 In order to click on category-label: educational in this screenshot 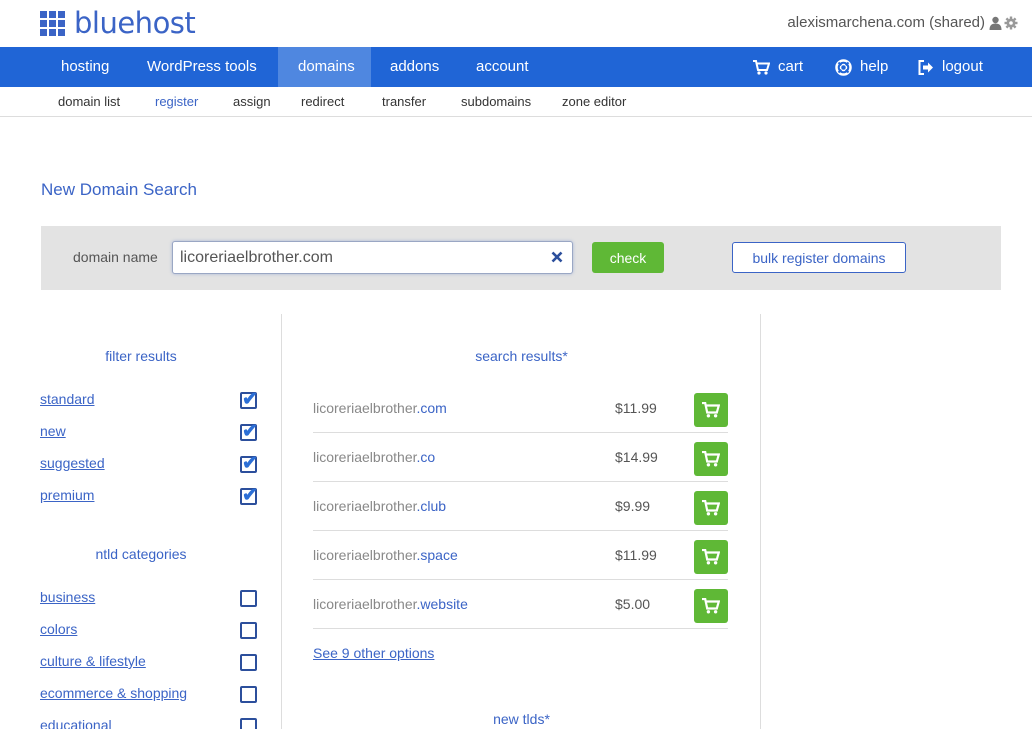, I will do `click(76, 723)`.